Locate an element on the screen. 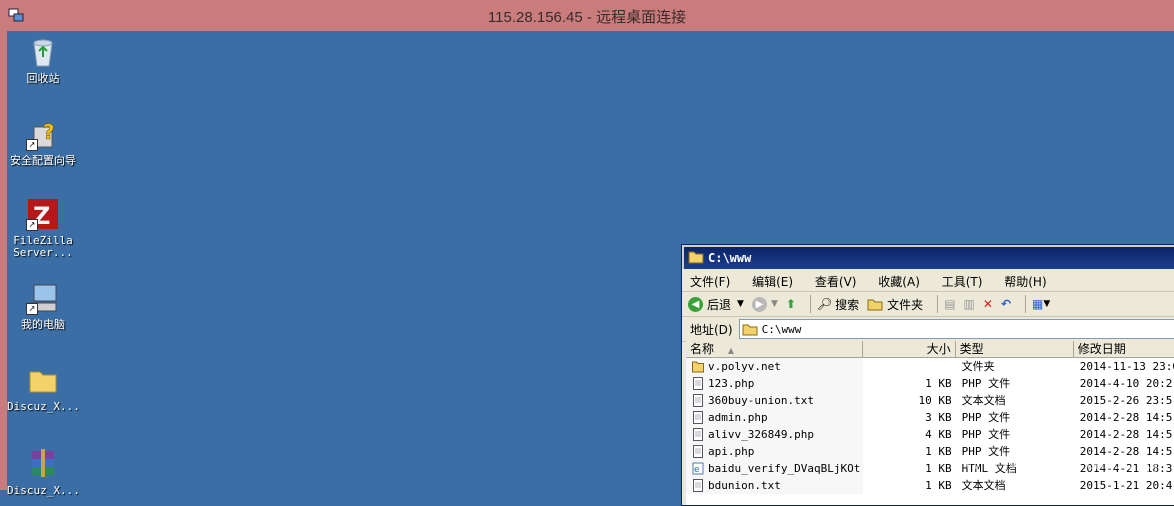 The width and height of the screenshot is (1174, 506). desktop-icon-my-computer: ↗ 我的电脑 is located at coordinates (43, 306).